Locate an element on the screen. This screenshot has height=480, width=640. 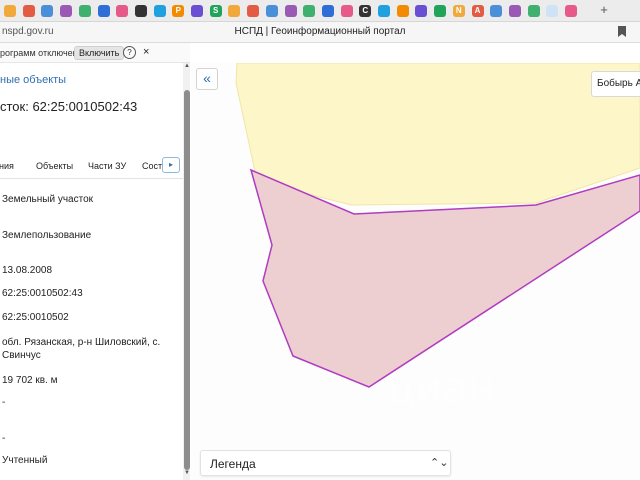
purple-icon is located at coordinates (253, 11).